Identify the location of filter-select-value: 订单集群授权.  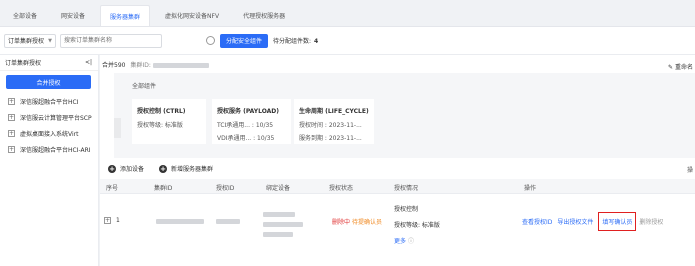
(26, 41).